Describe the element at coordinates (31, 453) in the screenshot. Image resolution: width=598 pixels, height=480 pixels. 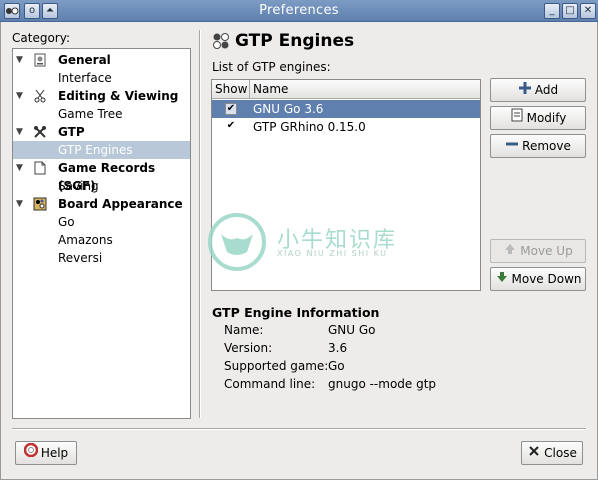
I see `help-icon` at that location.